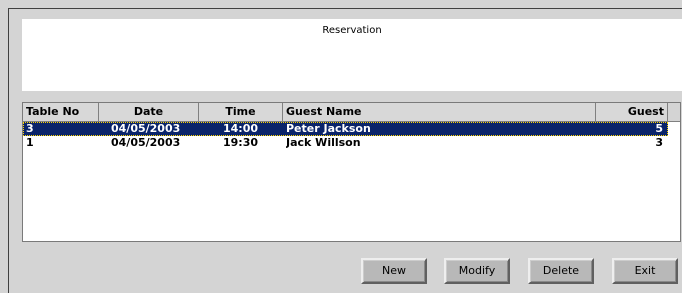  Describe the element at coordinates (394, 271) in the screenshot. I see `new-button: New` at that location.